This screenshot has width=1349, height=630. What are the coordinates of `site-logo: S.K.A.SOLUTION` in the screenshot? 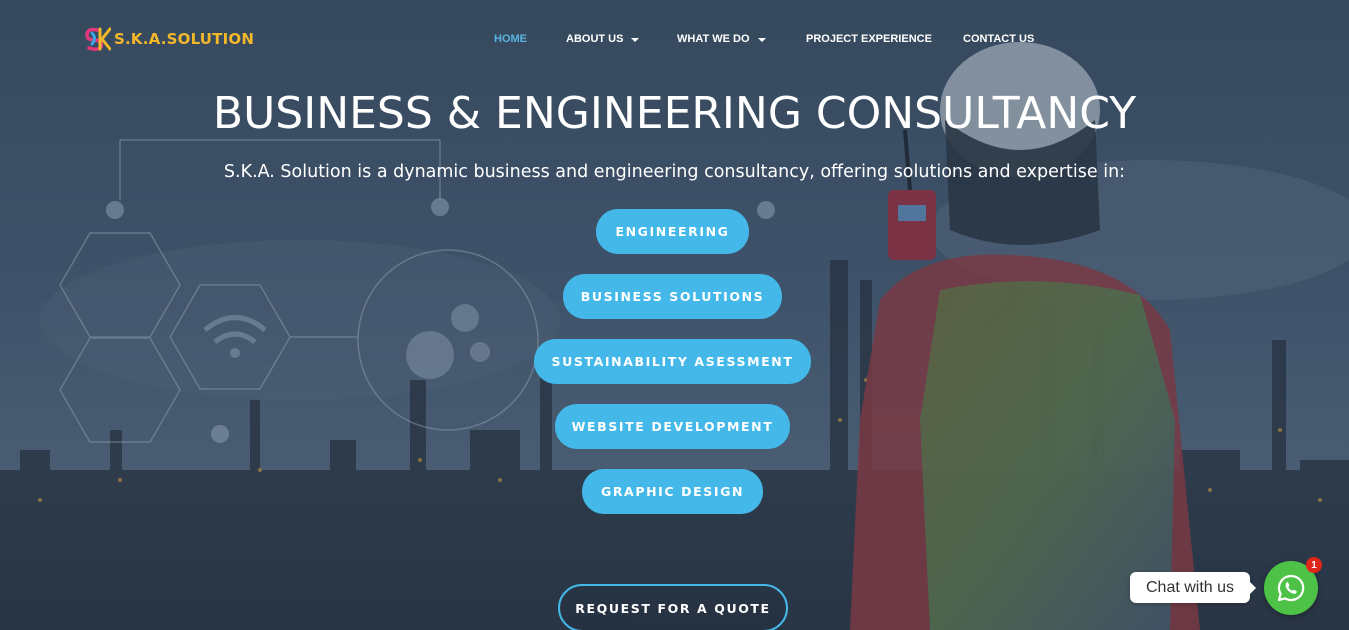 It's located at (168, 39).